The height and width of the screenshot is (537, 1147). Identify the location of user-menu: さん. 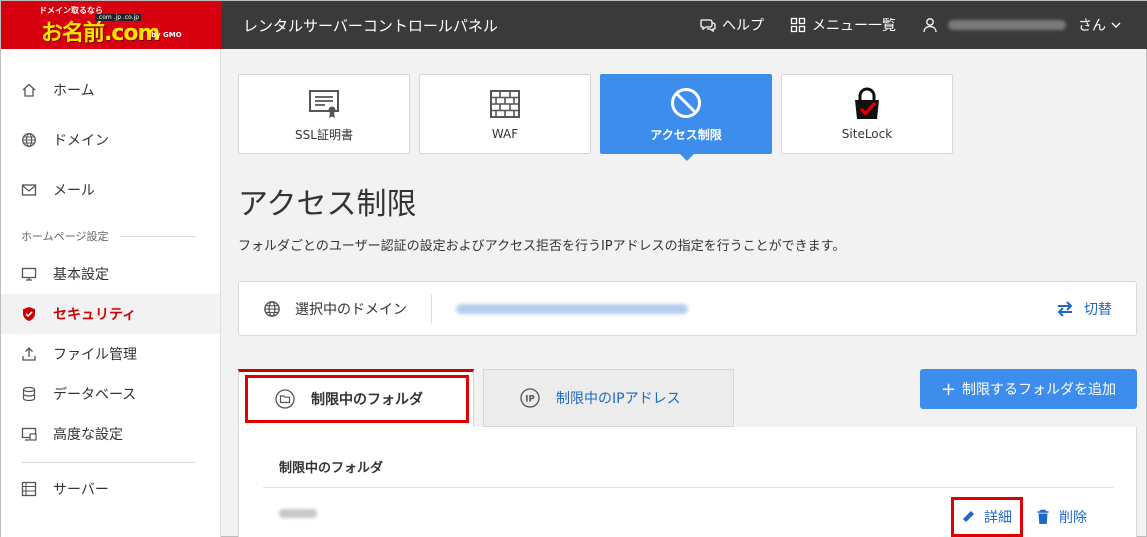
(1022, 25).